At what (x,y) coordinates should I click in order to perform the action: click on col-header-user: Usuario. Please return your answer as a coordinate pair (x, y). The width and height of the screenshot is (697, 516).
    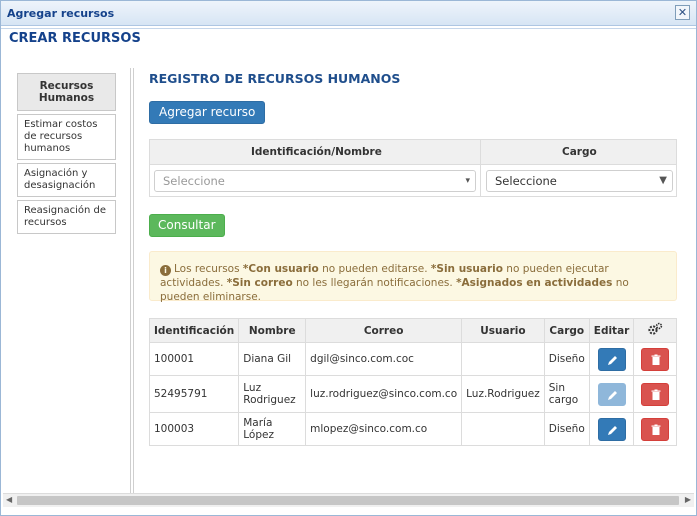
    Looking at the image, I should click on (503, 330).